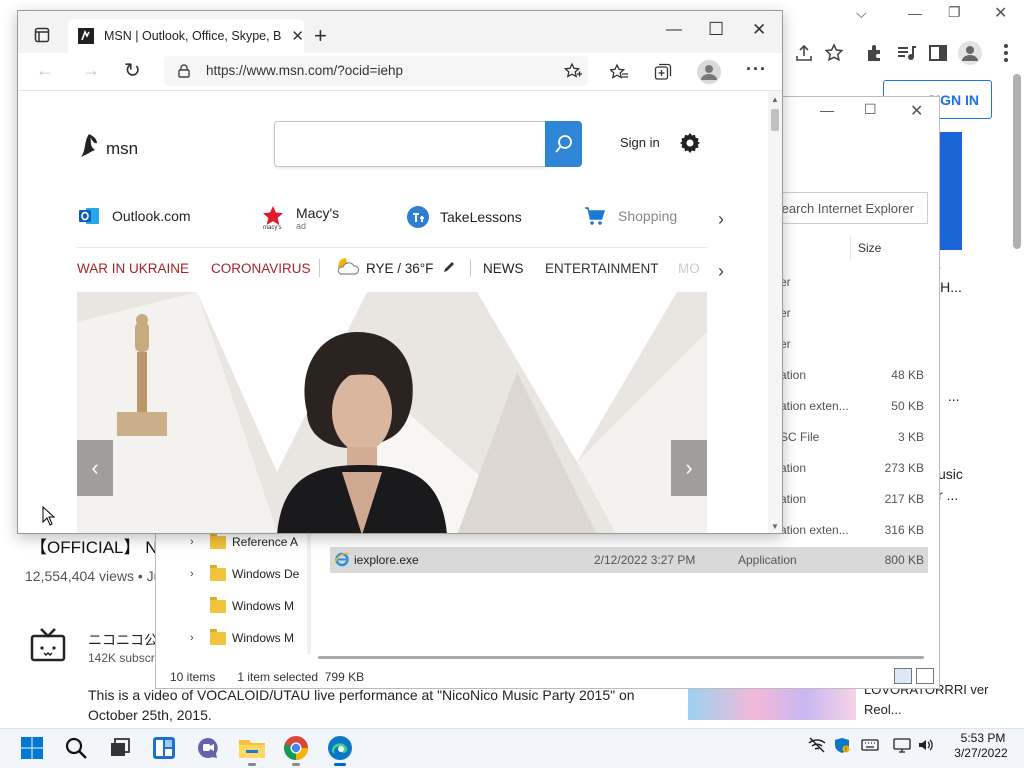 Image resolution: width=1024 pixels, height=768 pixels. I want to click on taskbar-search-button, so click(76, 748).